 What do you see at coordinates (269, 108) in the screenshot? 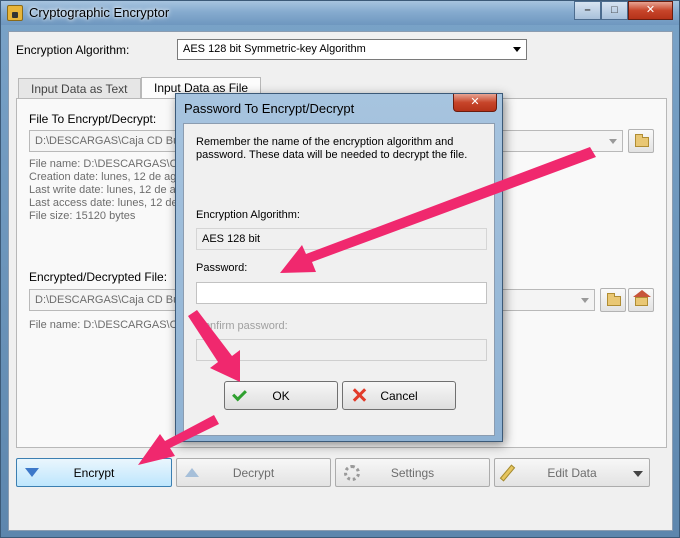
I see `dialog-title: Password To Encrypt/Decrypt` at bounding box center [269, 108].